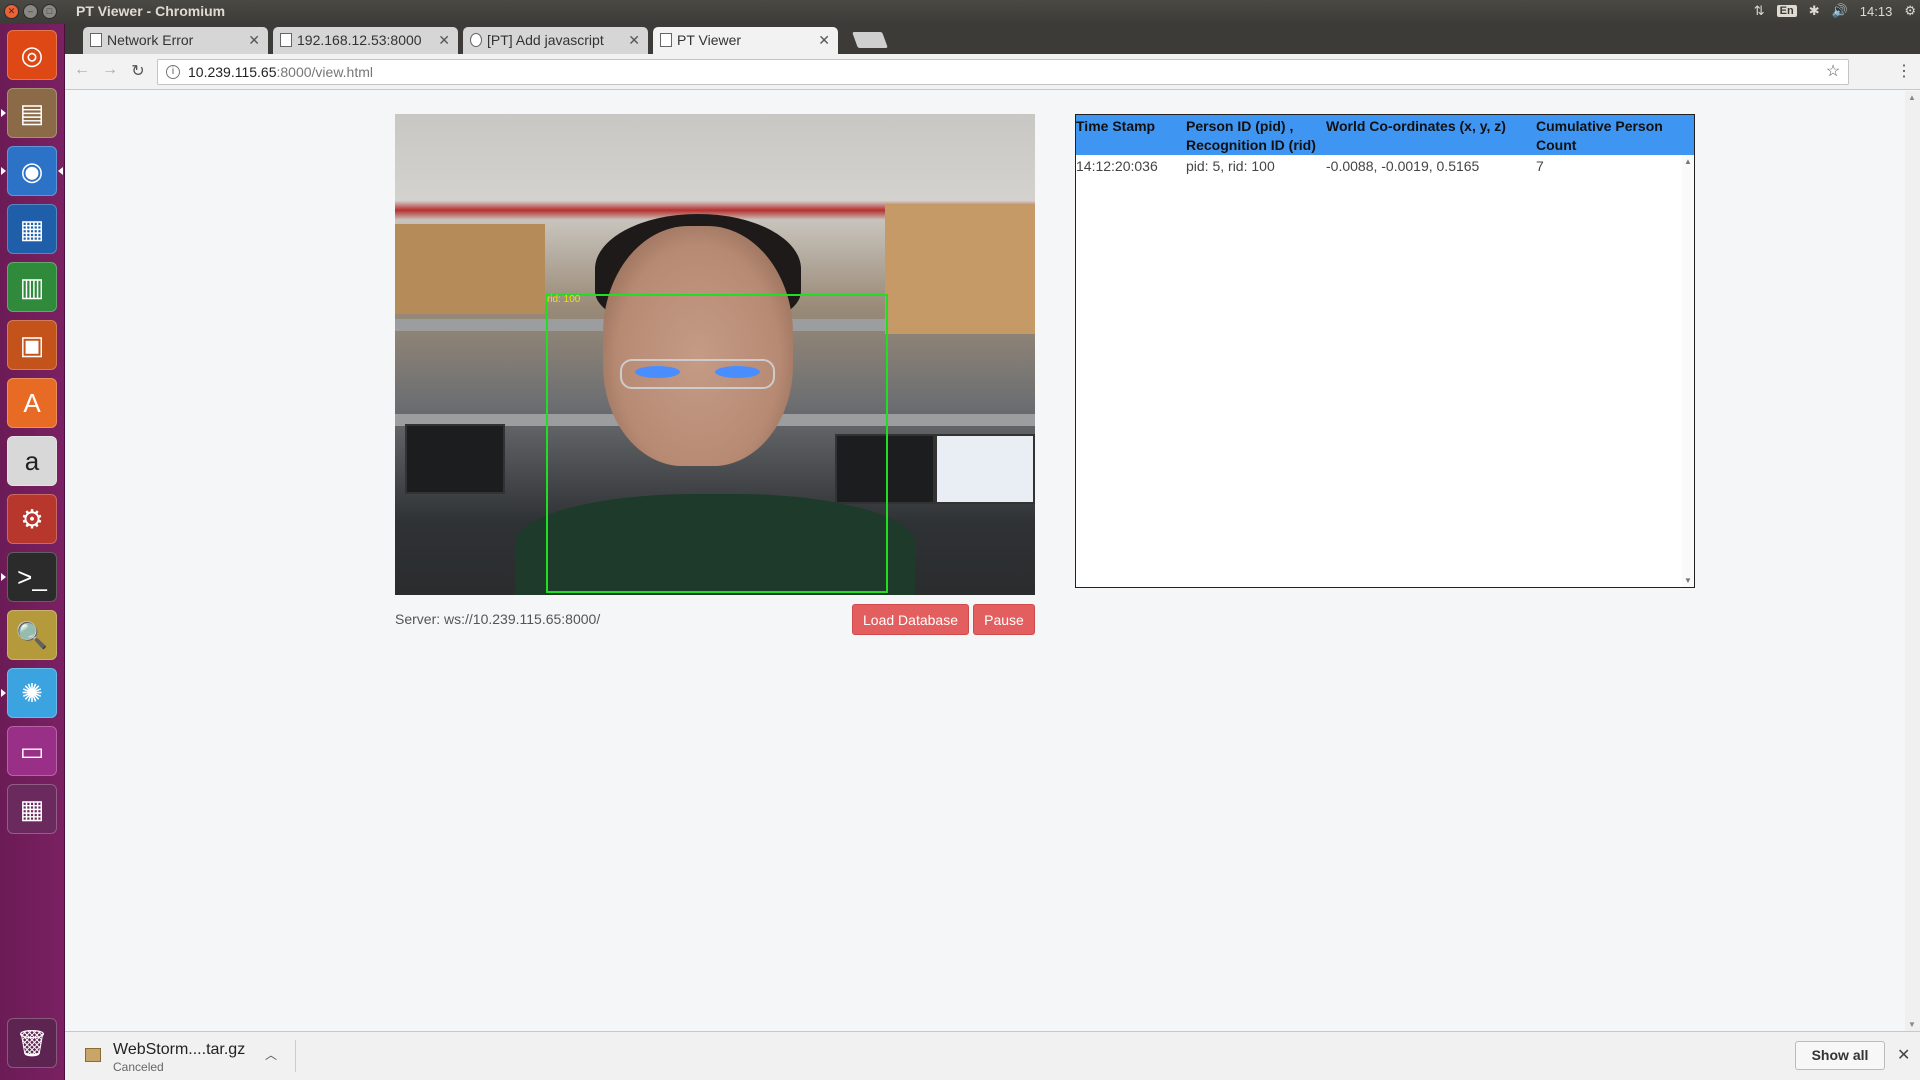 This screenshot has width=1920, height=1080. I want to click on window-close-button: ✕, so click(11, 11).